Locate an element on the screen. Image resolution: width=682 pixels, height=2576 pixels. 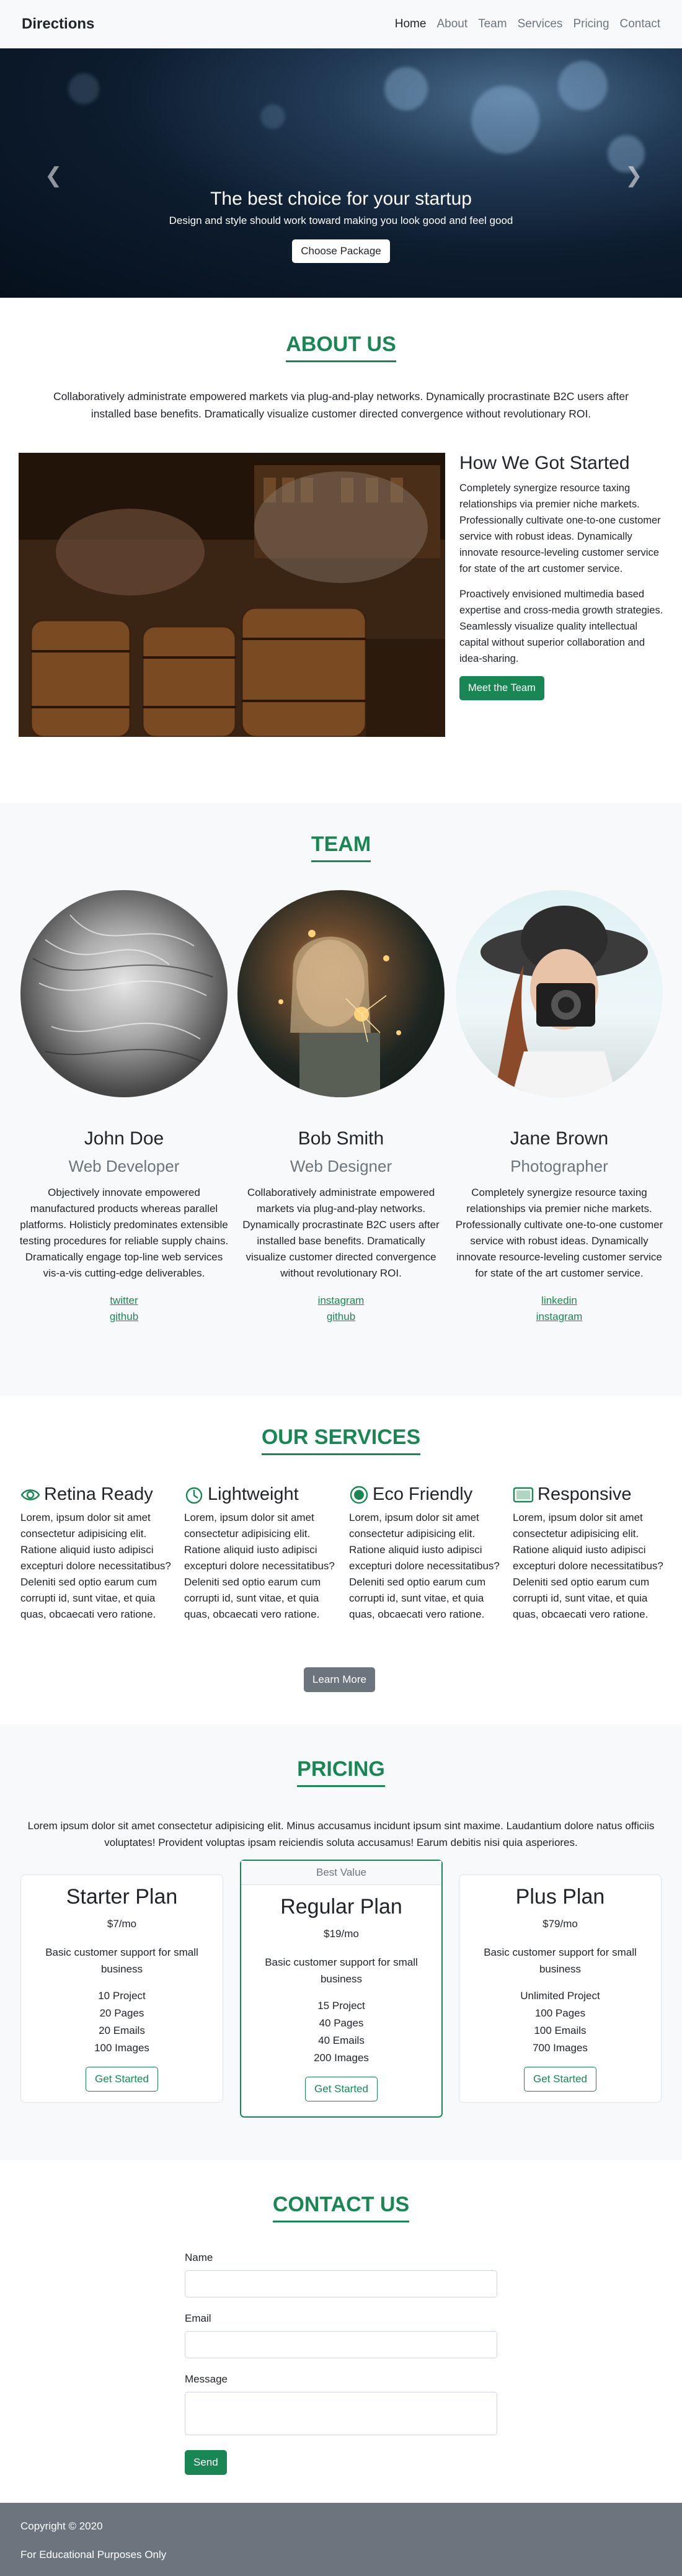
plan-name: Starter Plan is located at coordinates (122, 1897).